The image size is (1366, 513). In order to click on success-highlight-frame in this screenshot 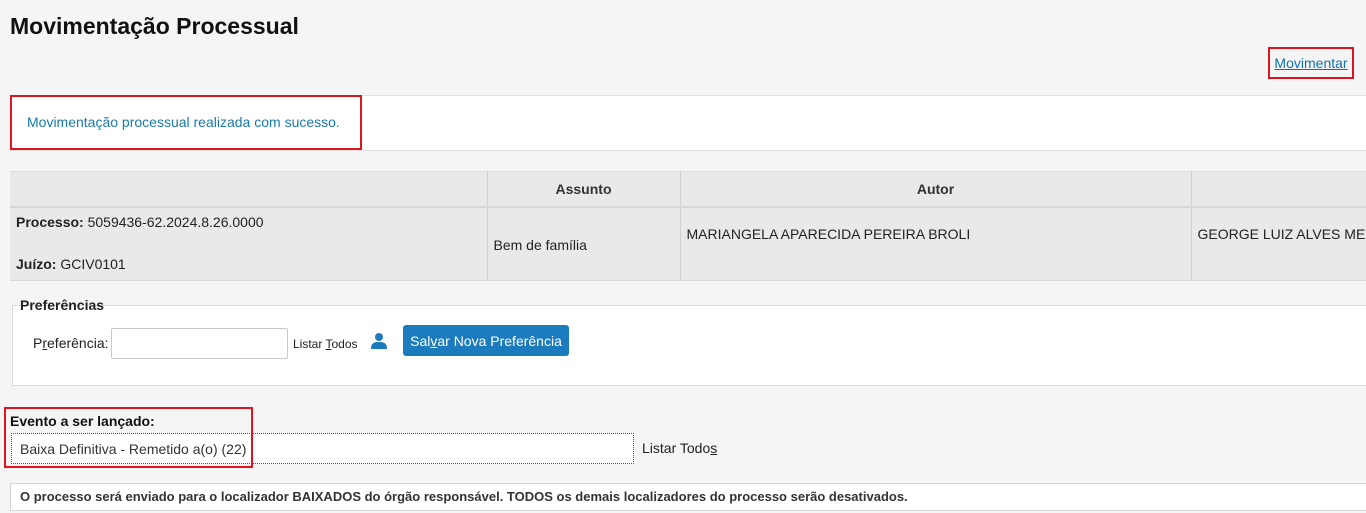, I will do `click(186, 122)`.